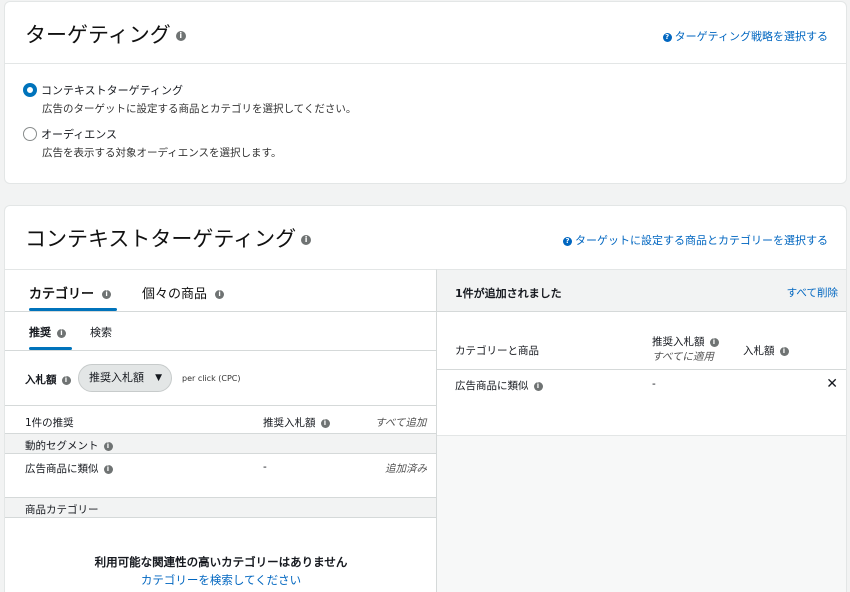 The width and height of the screenshot is (850, 592). Describe the element at coordinates (812, 292) in the screenshot. I see `remove-all-button: すべて削除` at that location.